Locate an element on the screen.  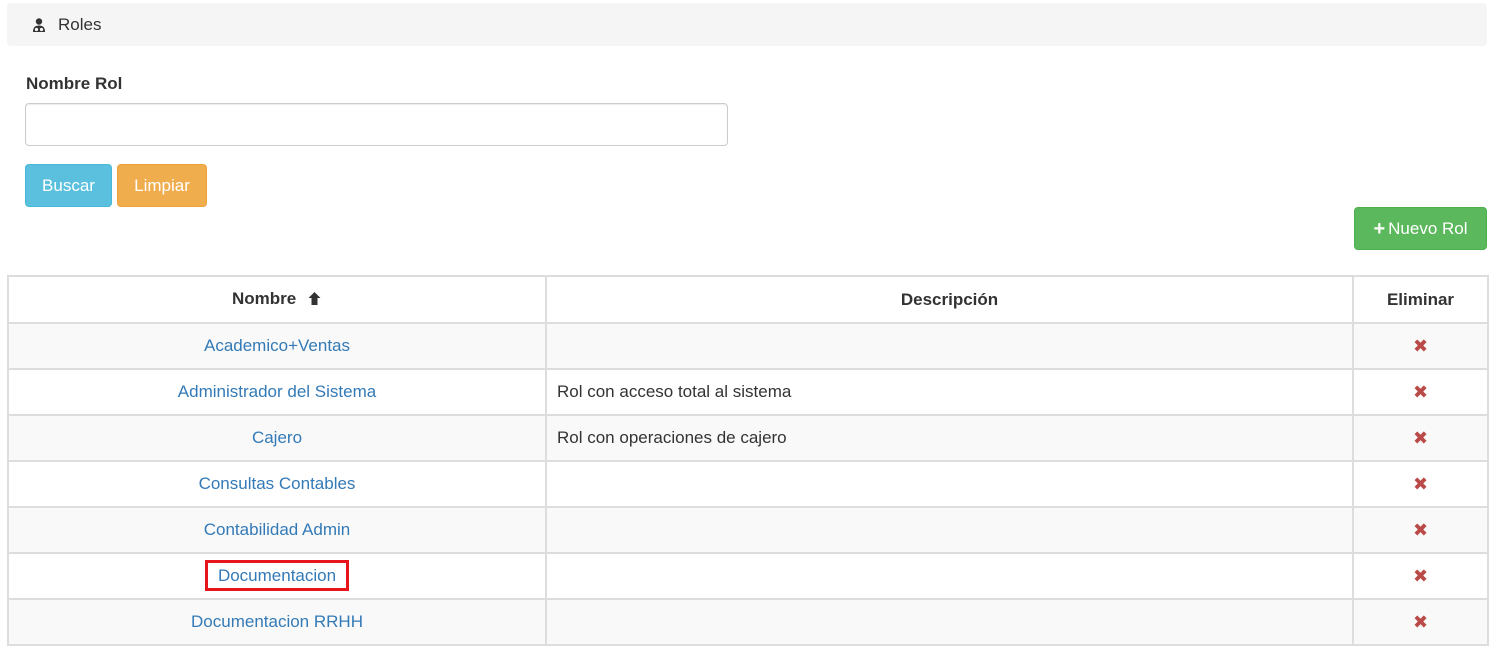
nombre-rol-label: Nombre Rol is located at coordinates (74, 83).